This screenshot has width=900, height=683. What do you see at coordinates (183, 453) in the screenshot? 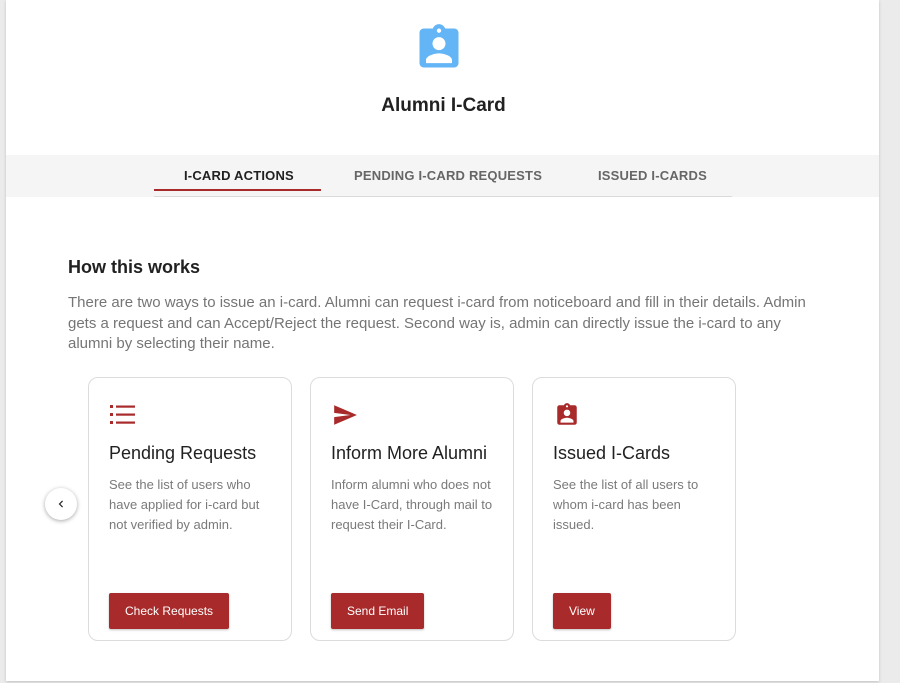
I see `card-title: Pending Requests` at bounding box center [183, 453].